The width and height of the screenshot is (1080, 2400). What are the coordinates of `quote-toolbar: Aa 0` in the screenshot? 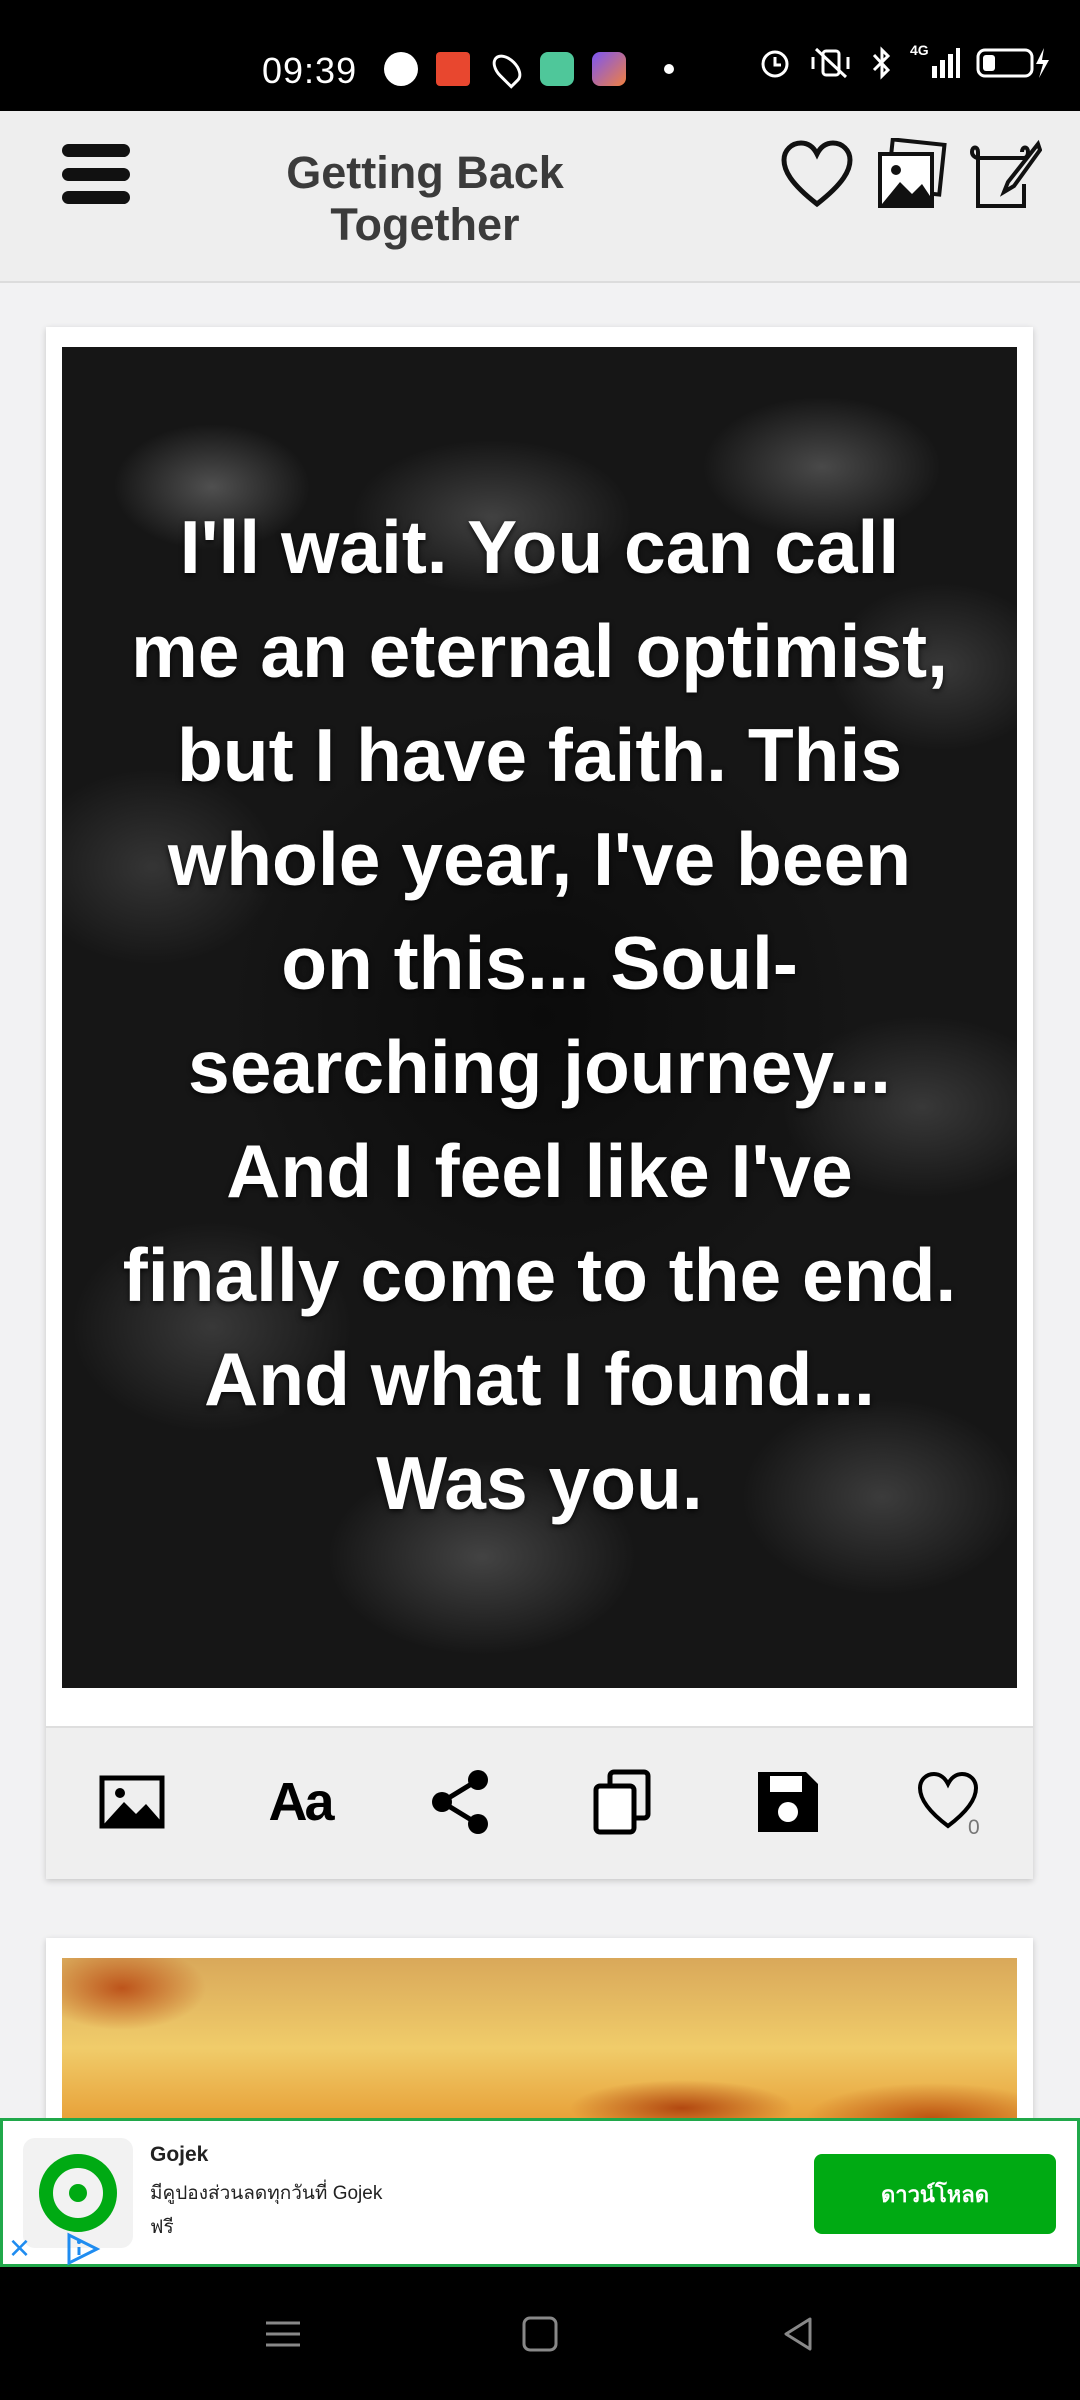 It's located at (539, 1802).